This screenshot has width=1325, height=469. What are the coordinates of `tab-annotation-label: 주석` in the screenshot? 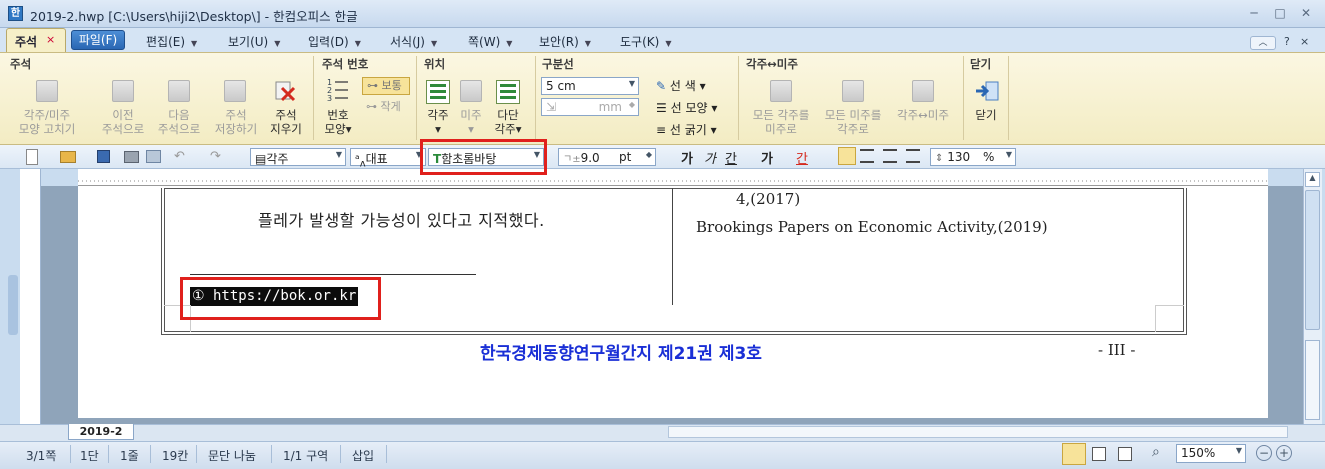 It's located at (26, 42).